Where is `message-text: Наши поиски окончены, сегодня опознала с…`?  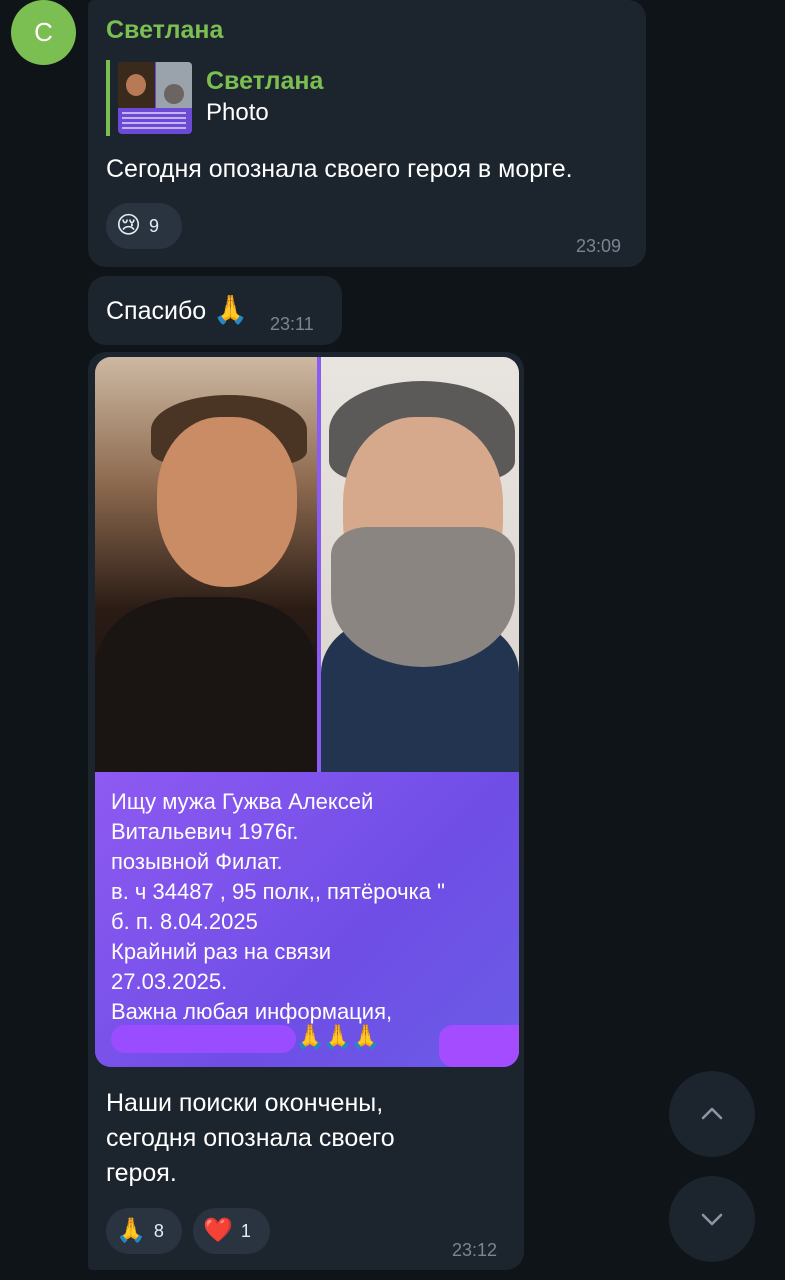
message-text: Наши поиски окончены, сегодня опознала с… is located at coordinates (250, 1138).